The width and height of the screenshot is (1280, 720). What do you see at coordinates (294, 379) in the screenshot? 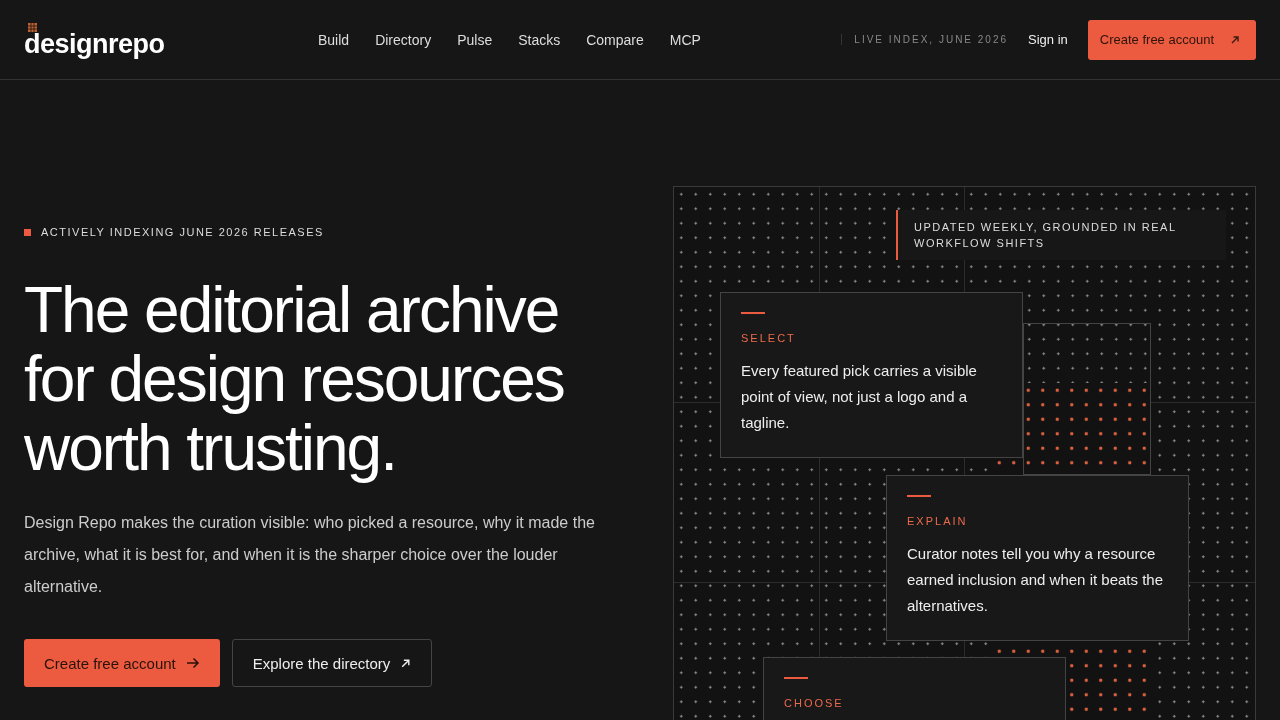
I see `headline: The editorial archive for design resources worth trusting.` at bounding box center [294, 379].